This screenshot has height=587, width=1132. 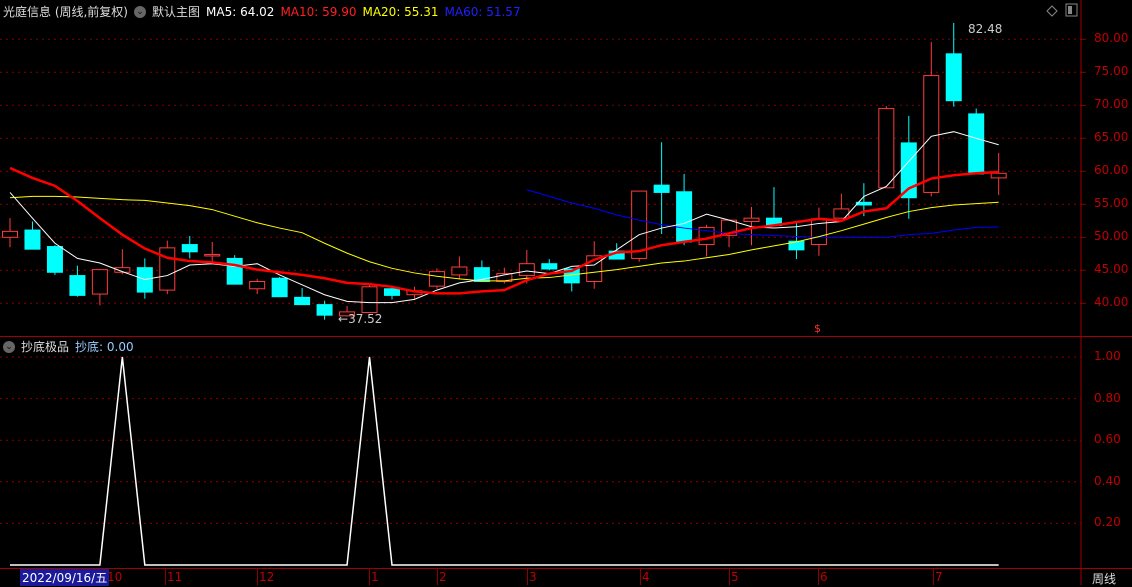 What do you see at coordinates (175, 577) in the screenshot?
I see `time-tick-label: 11` at bounding box center [175, 577].